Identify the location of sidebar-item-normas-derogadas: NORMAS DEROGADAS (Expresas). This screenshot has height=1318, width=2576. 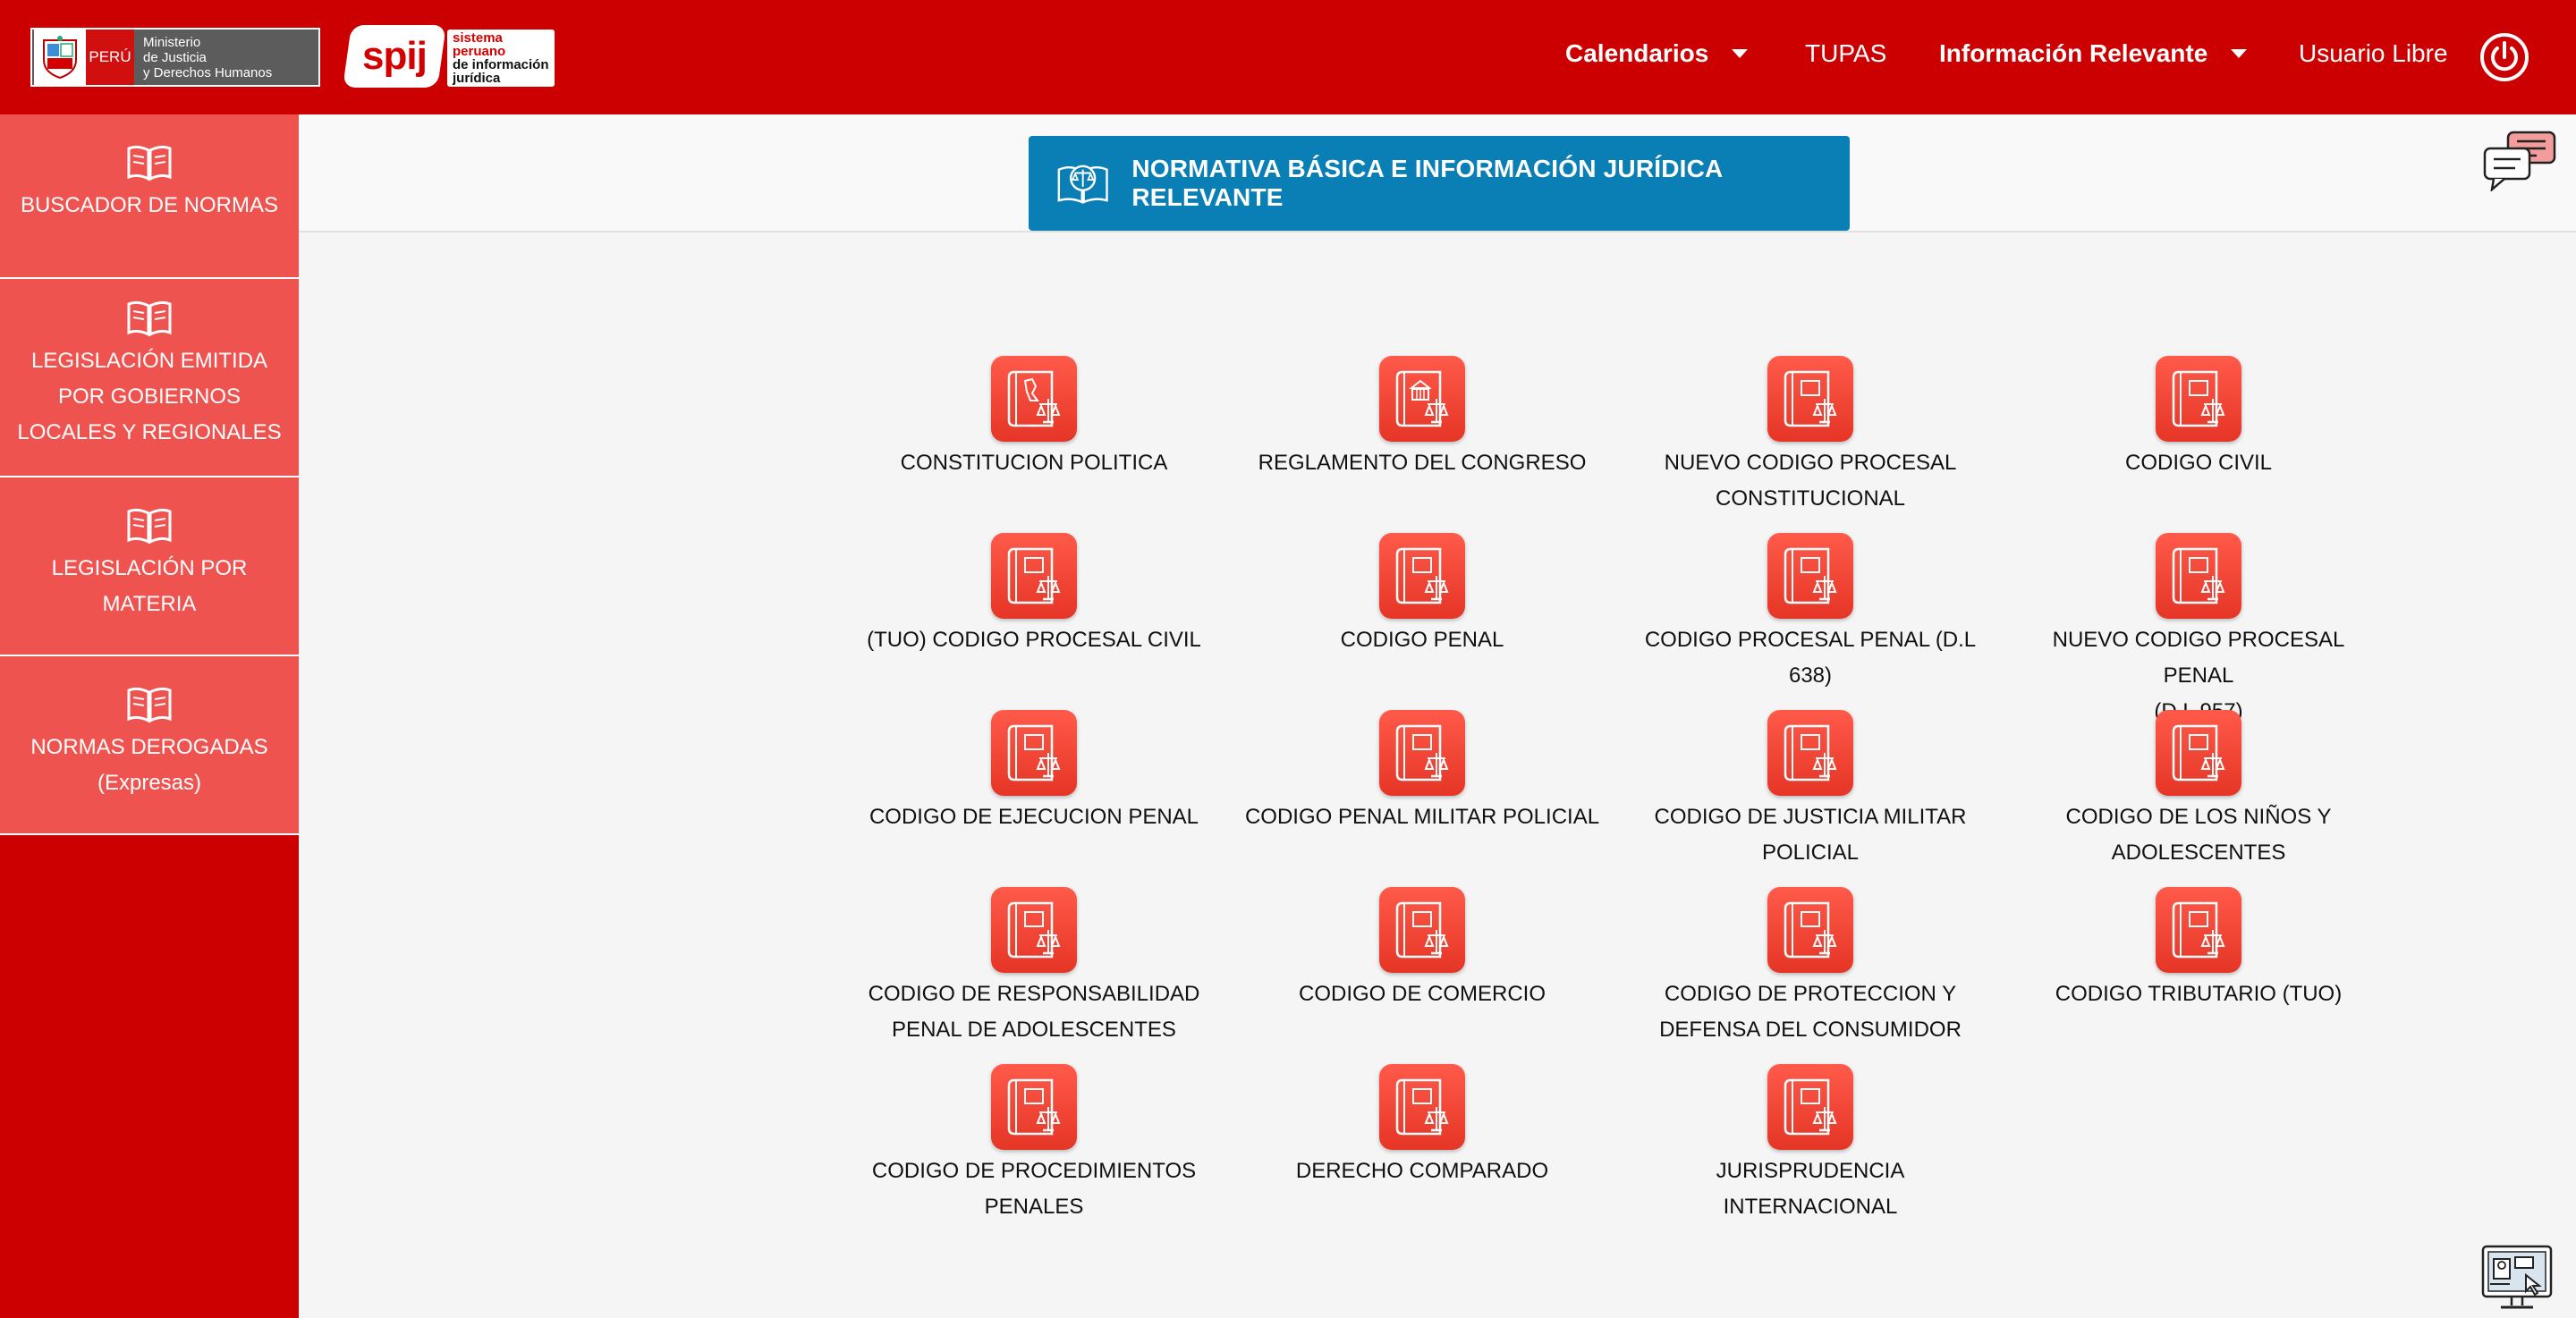
(149, 745).